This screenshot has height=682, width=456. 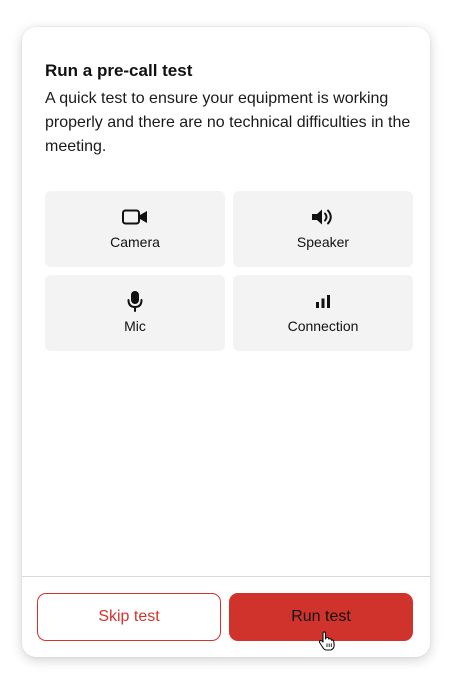 What do you see at coordinates (323, 326) in the screenshot?
I see `connection-label: Connection` at bounding box center [323, 326].